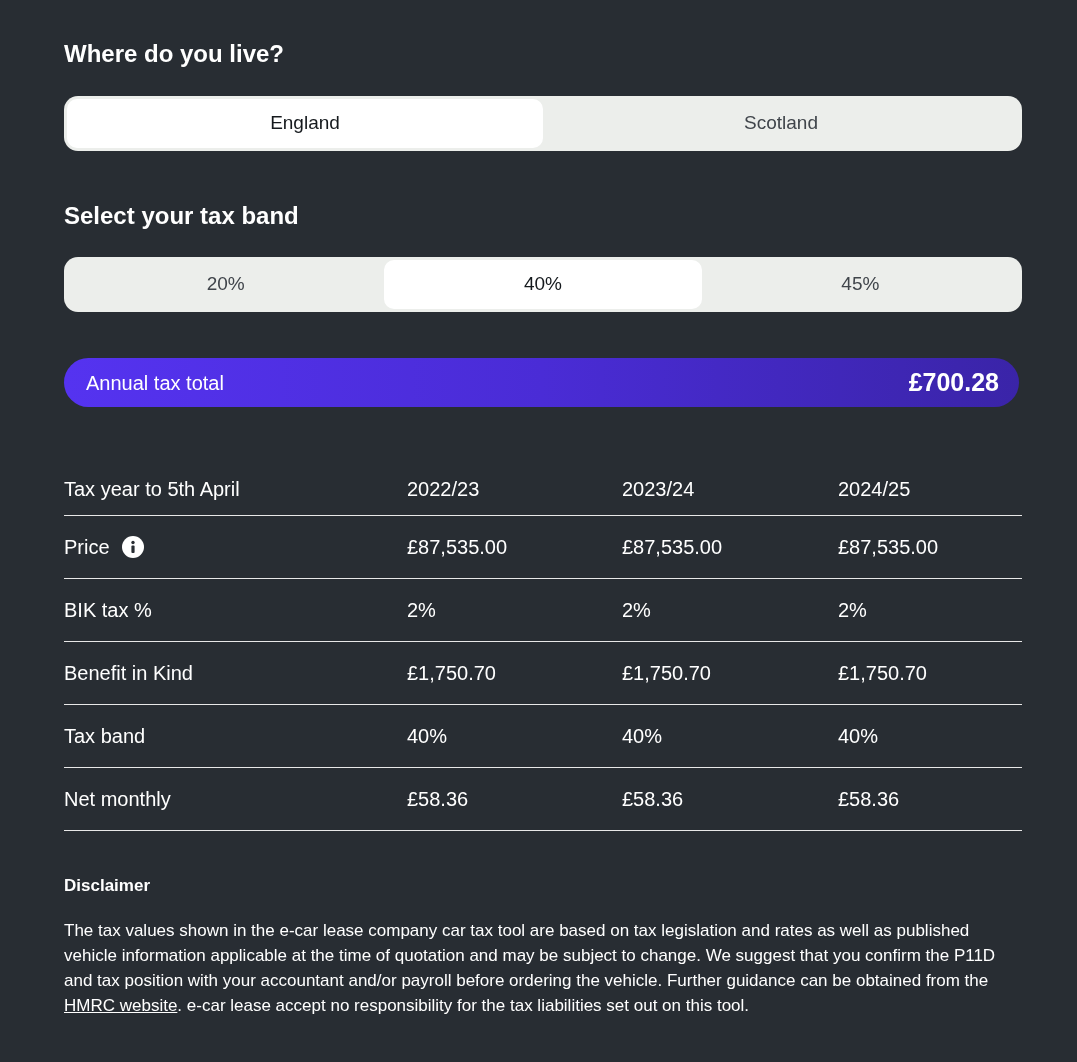  Describe the element at coordinates (875, 489) in the screenshot. I see `column-header: 2024/25` at that location.